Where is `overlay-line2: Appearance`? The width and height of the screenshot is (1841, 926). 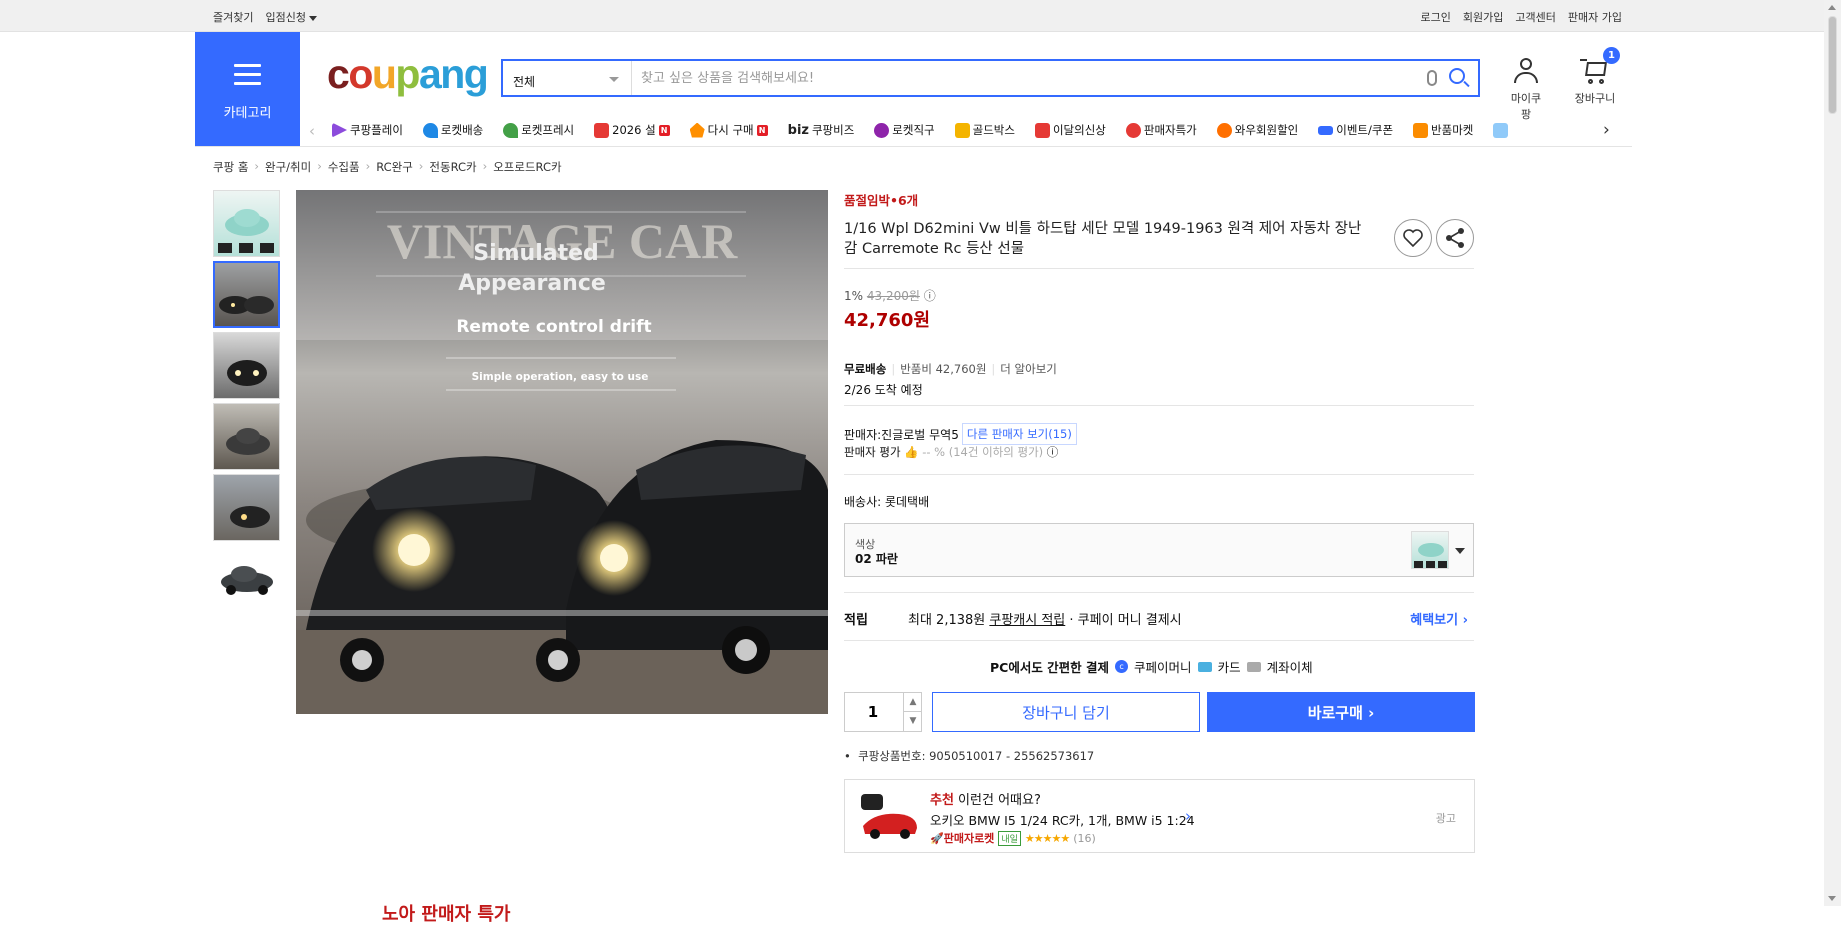
overlay-line2: Appearance is located at coordinates (532, 283).